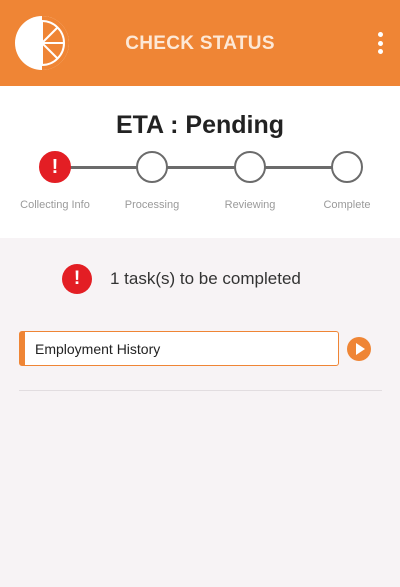 The height and width of the screenshot is (587, 400). Describe the element at coordinates (235, 125) in the screenshot. I see `eta-value: Pending` at that location.